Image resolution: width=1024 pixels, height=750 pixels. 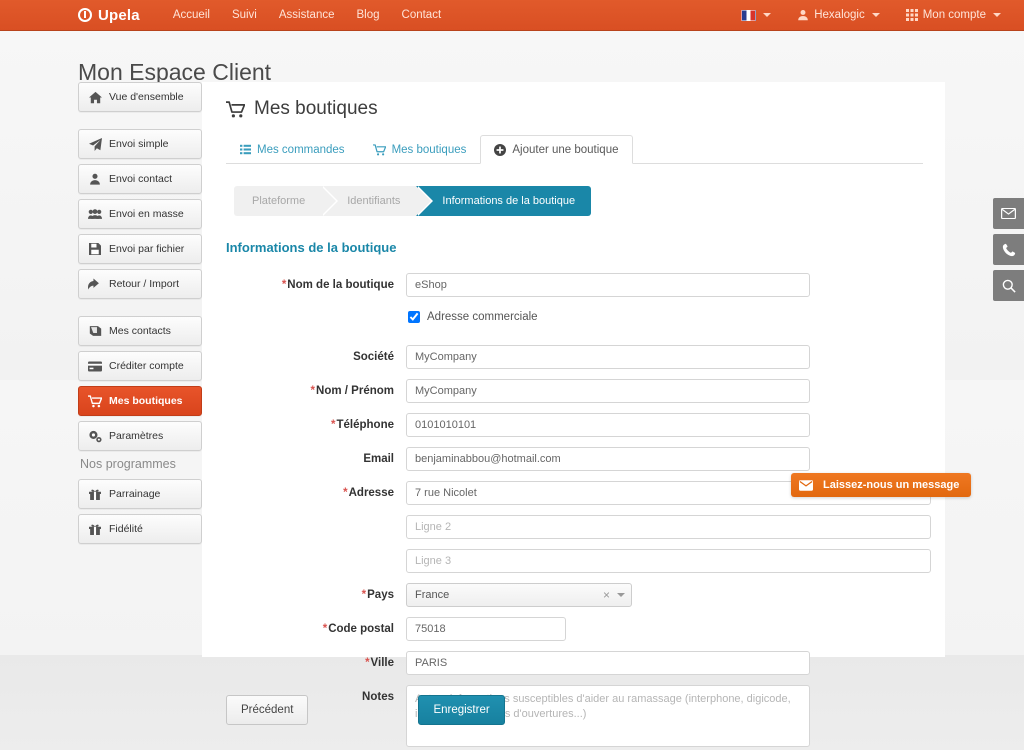 What do you see at coordinates (95, 97) in the screenshot?
I see `home-icon` at bounding box center [95, 97].